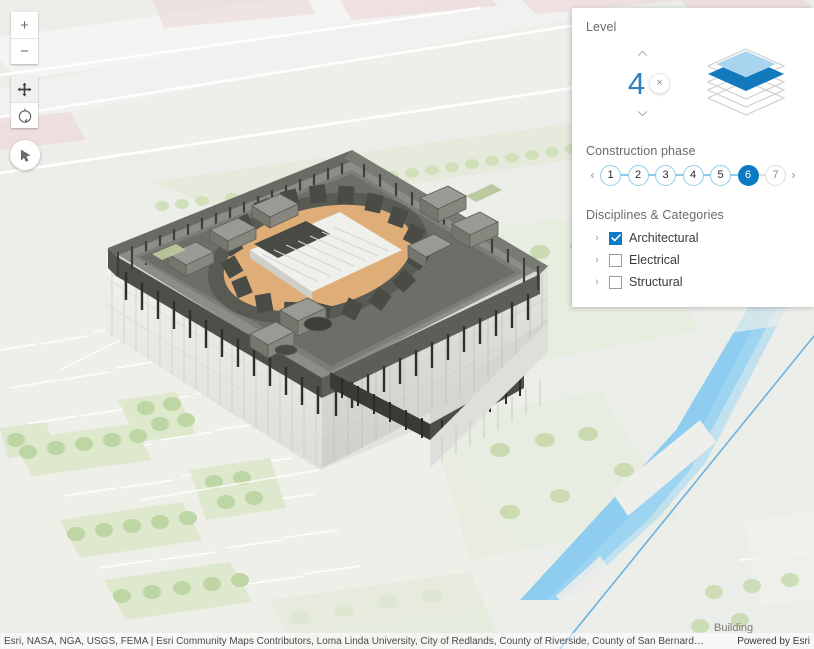 The image size is (814, 649). I want to click on check-icon, so click(615, 238).